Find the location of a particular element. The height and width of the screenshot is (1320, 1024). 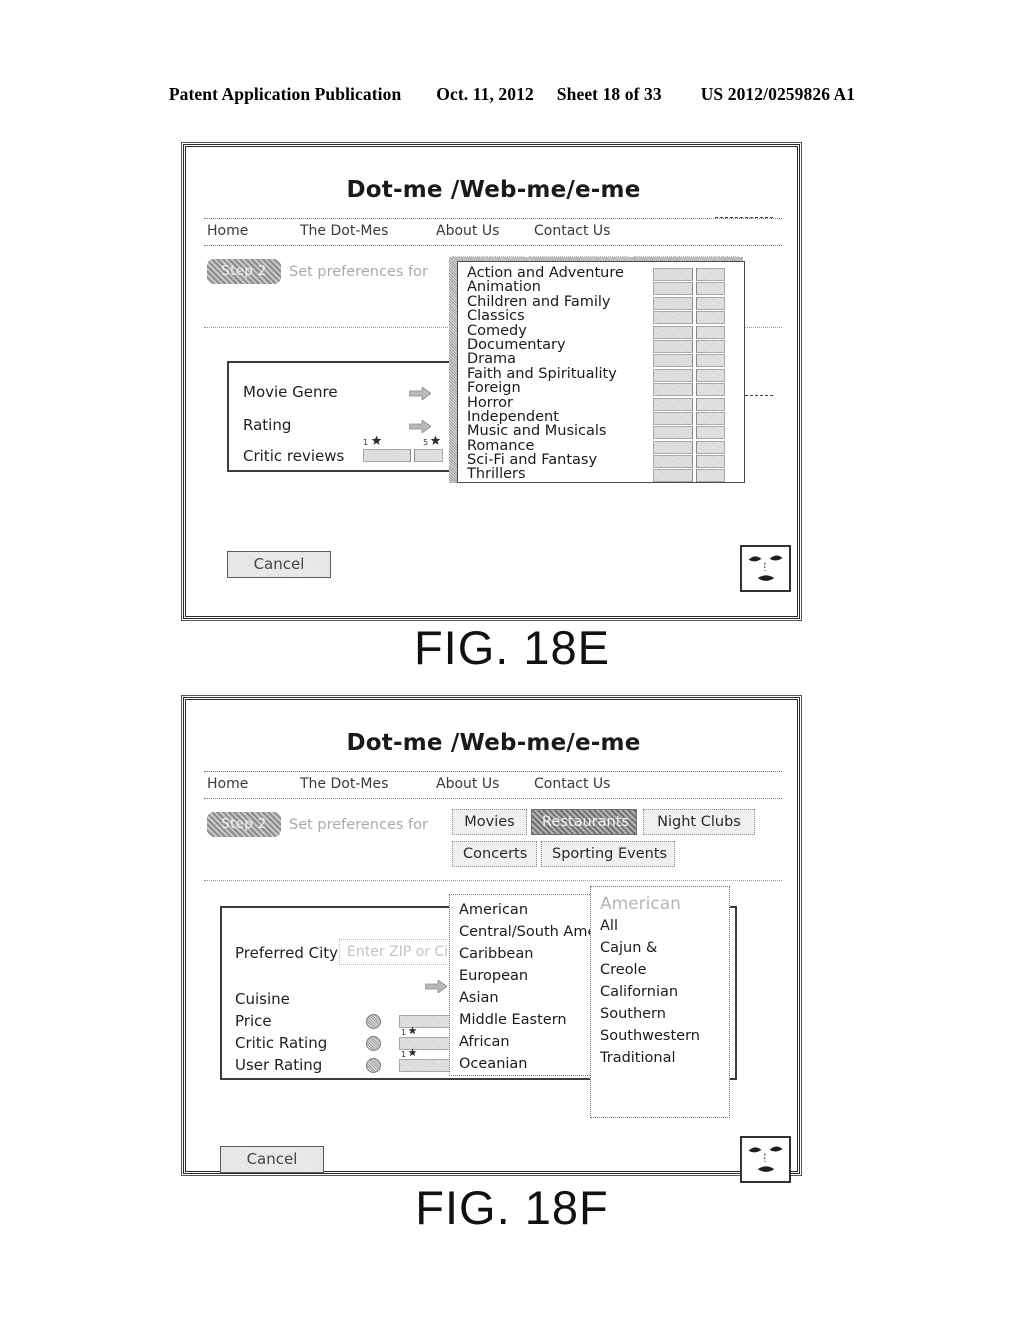

list-item: Documentary is located at coordinates (601, 345).